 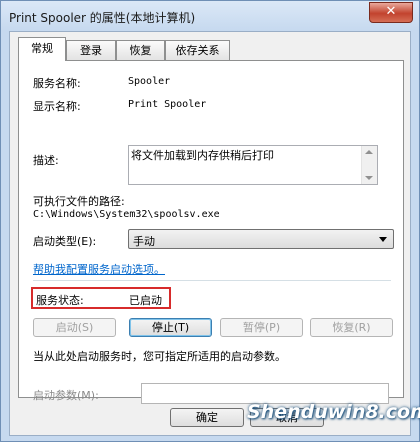 I want to click on exe-path-value: C:\Windows\System32\spoolsv.exe, so click(x=126, y=214).